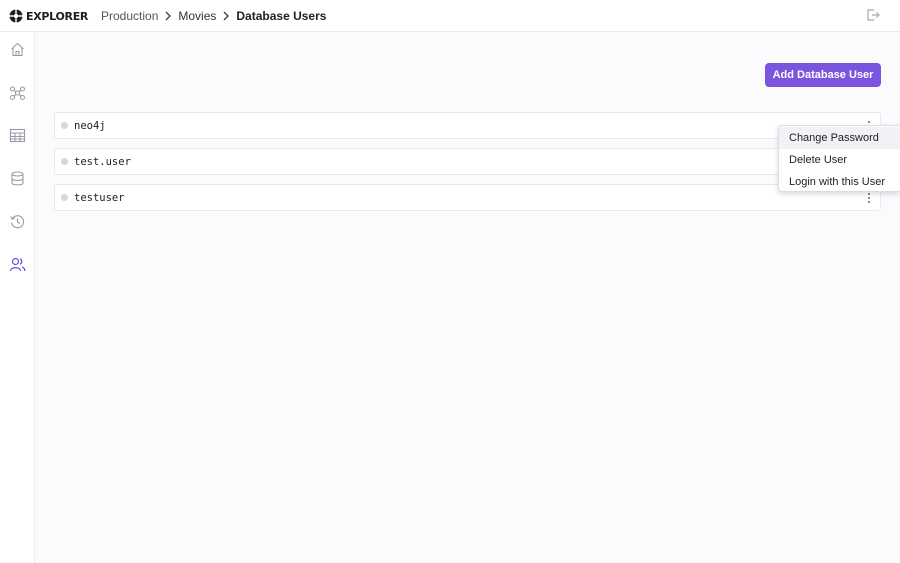 Image resolution: width=900 pixels, height=563 pixels. I want to click on menu-item-delete-user: Delete User, so click(839, 160).